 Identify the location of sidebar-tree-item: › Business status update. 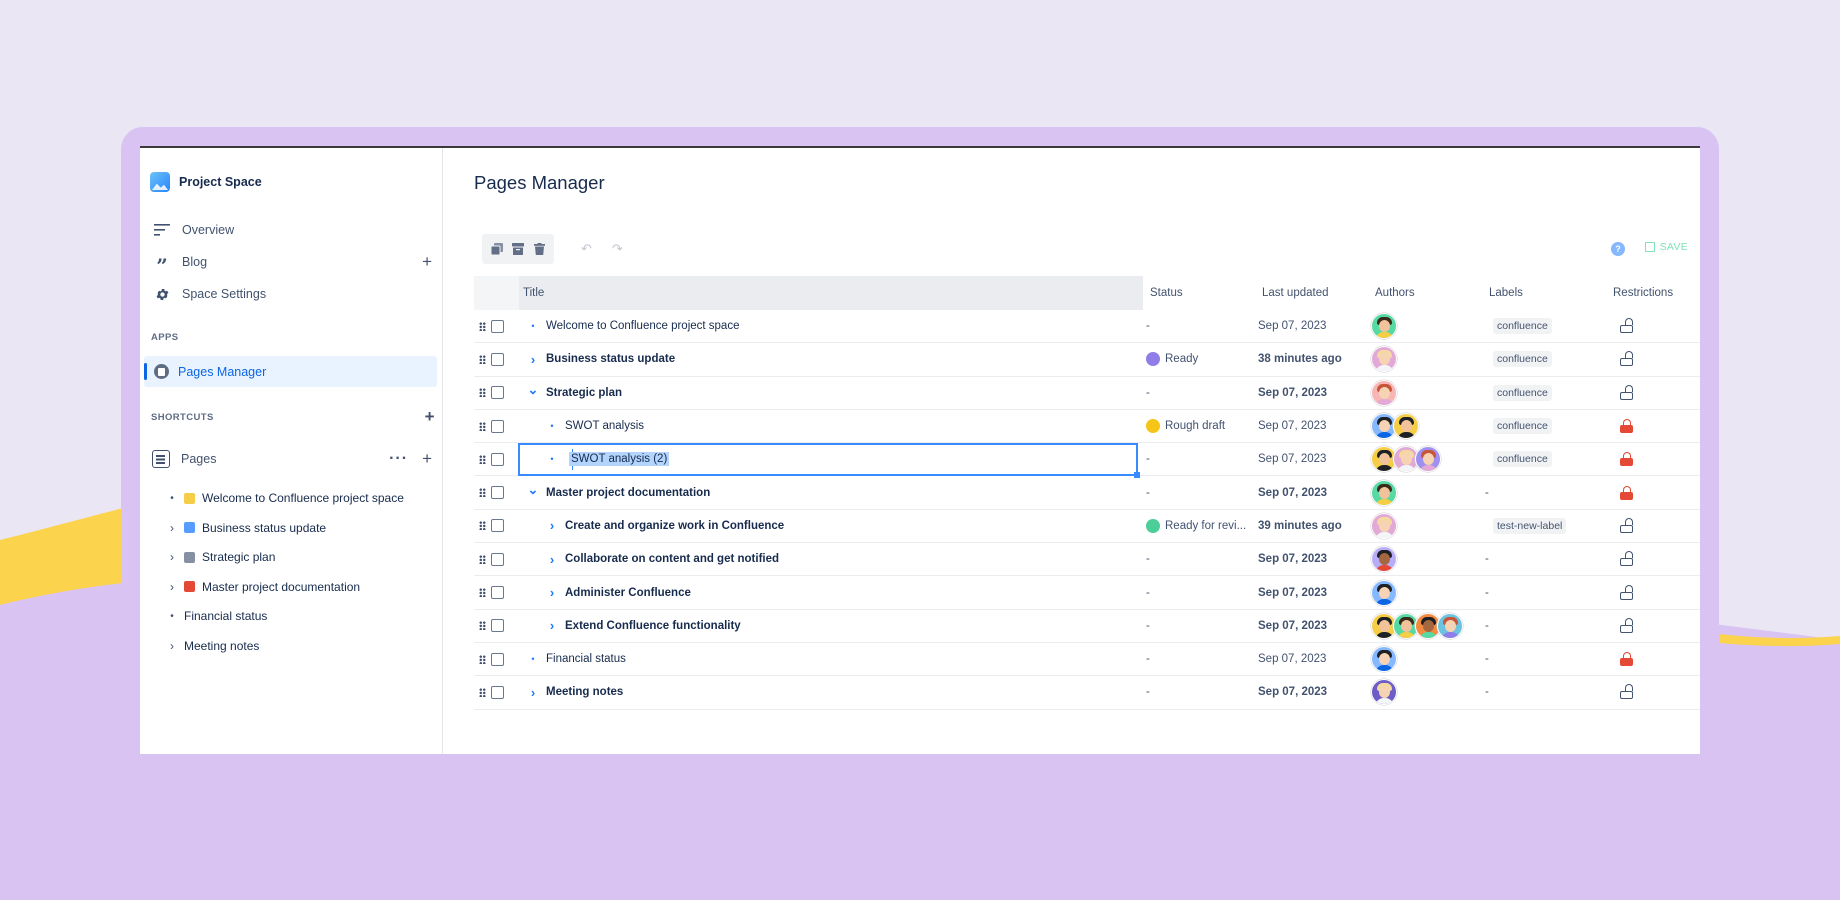
(246, 528).